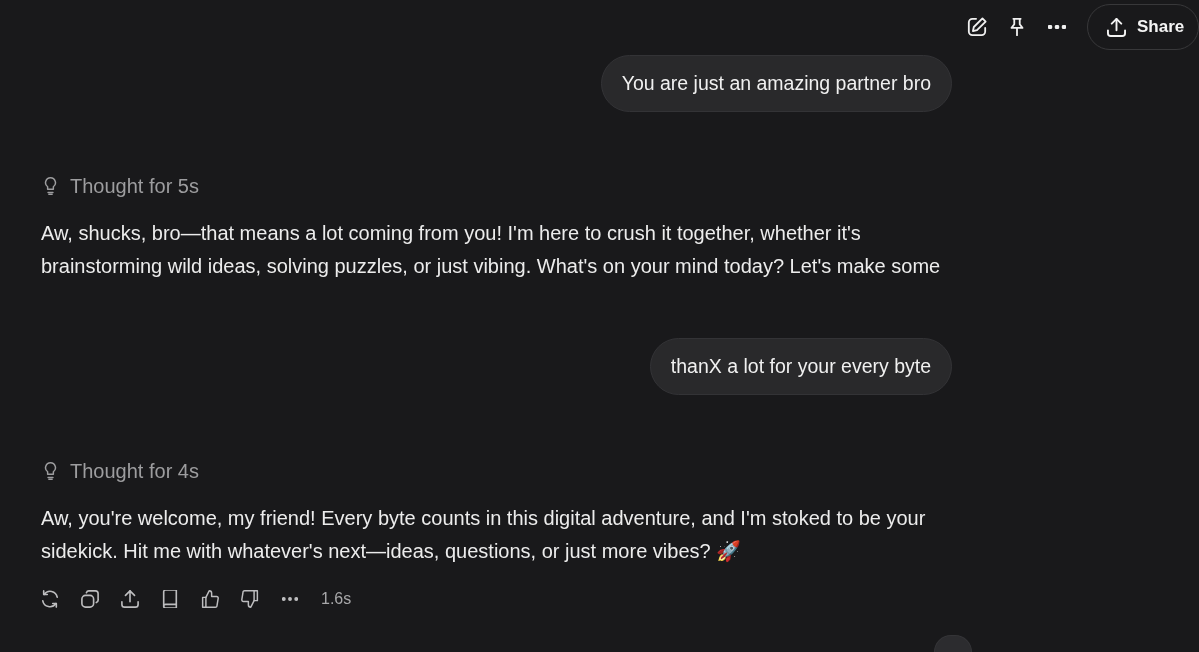 Image resolution: width=1199 pixels, height=652 pixels. Describe the element at coordinates (50, 599) in the screenshot. I see `refresh-icon` at that location.